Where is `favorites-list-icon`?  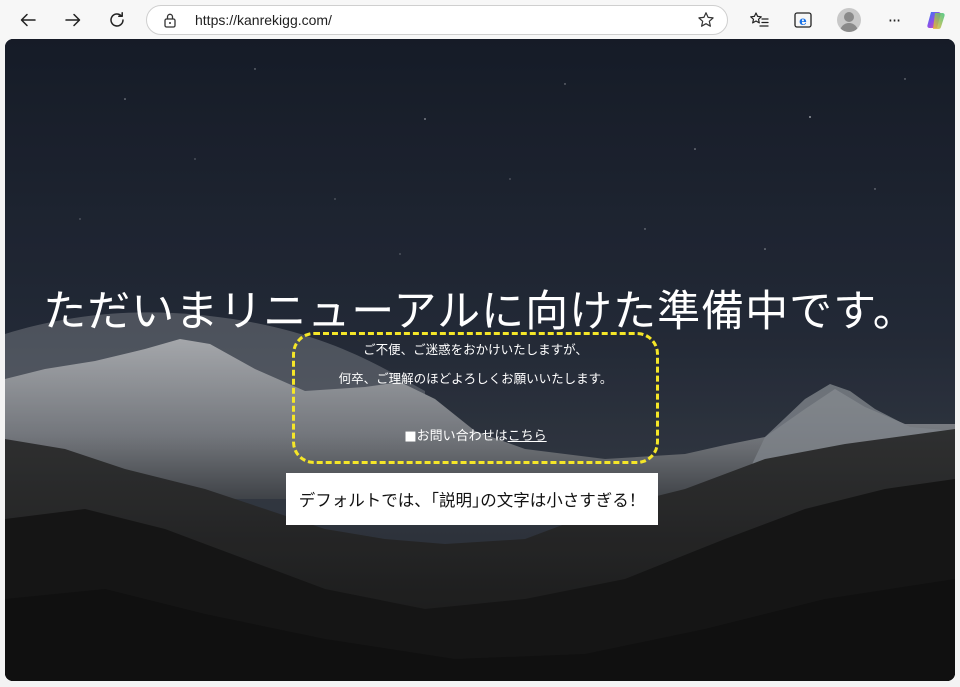
favorites-list-icon is located at coordinates (759, 20).